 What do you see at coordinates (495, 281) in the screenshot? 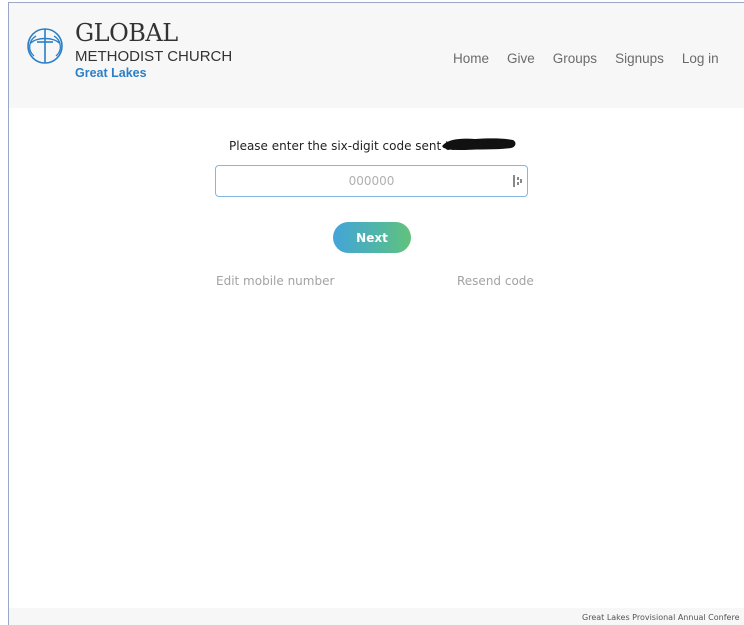
I see `resend-code-link: Resend code` at bounding box center [495, 281].